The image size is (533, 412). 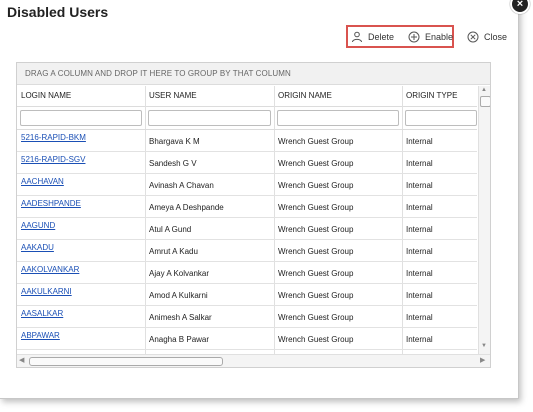 I want to click on column-header-origin-type: ORIGIN TYPE, so click(x=439, y=96).